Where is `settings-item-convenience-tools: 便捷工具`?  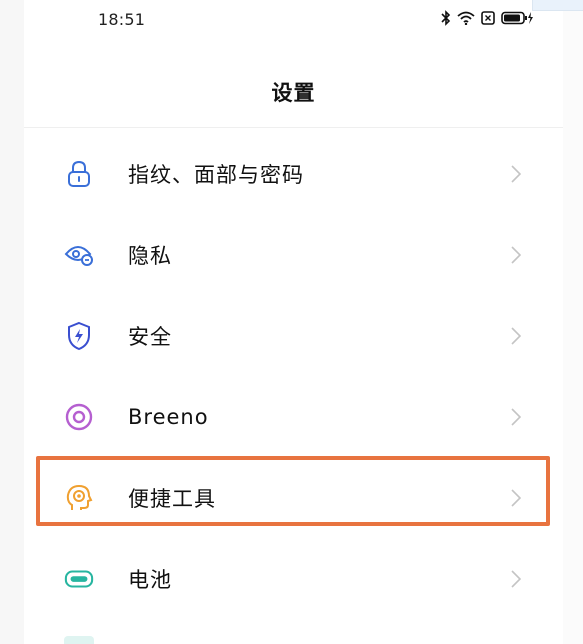 settings-item-convenience-tools: 便捷工具 is located at coordinates (293, 497).